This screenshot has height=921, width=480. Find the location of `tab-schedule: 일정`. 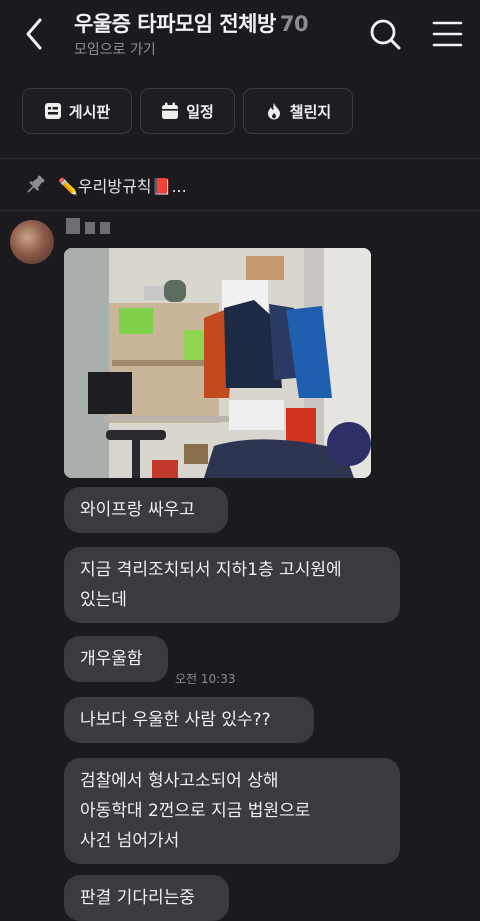

tab-schedule: 일정 is located at coordinates (187, 111).